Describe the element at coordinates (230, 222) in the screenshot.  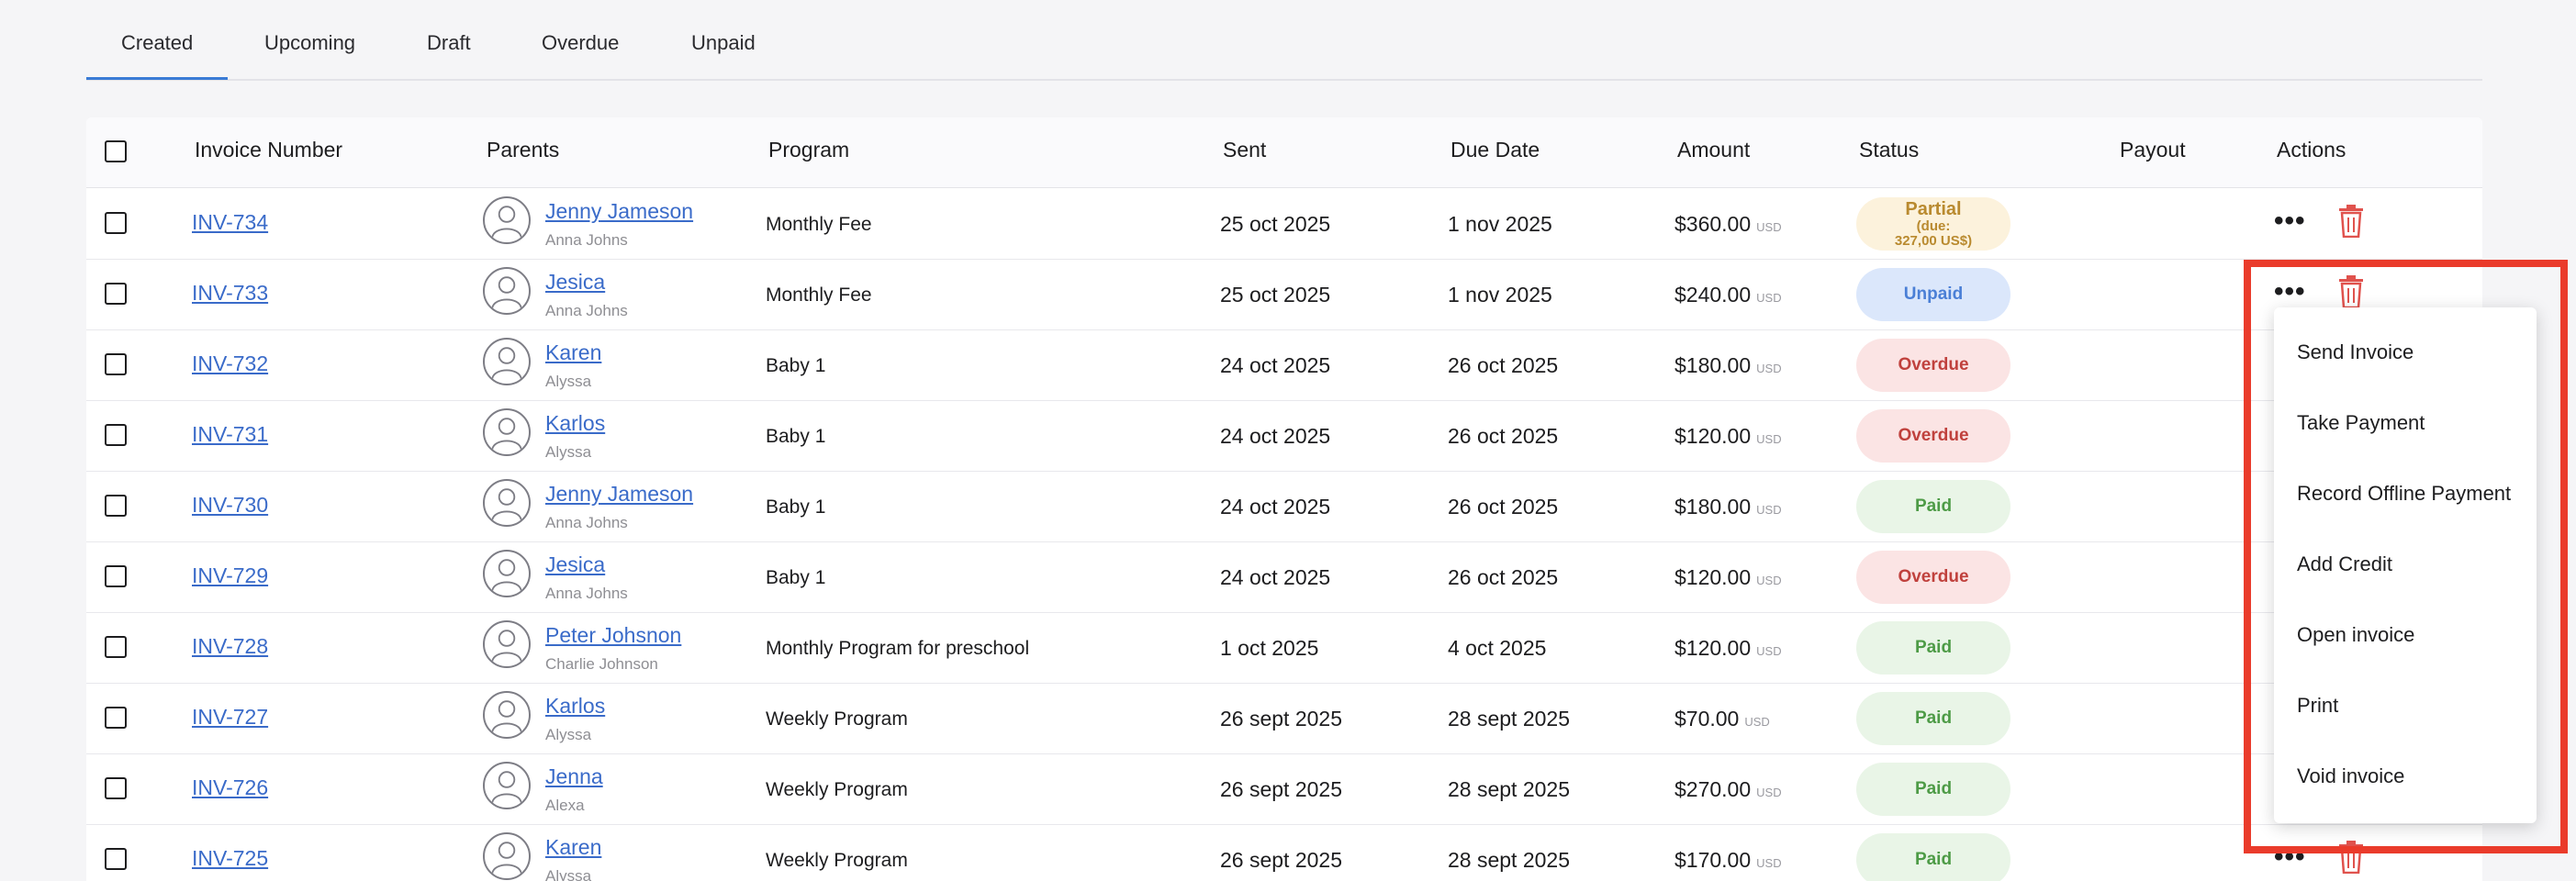
I see `invoice-number-link: INV-734` at that location.